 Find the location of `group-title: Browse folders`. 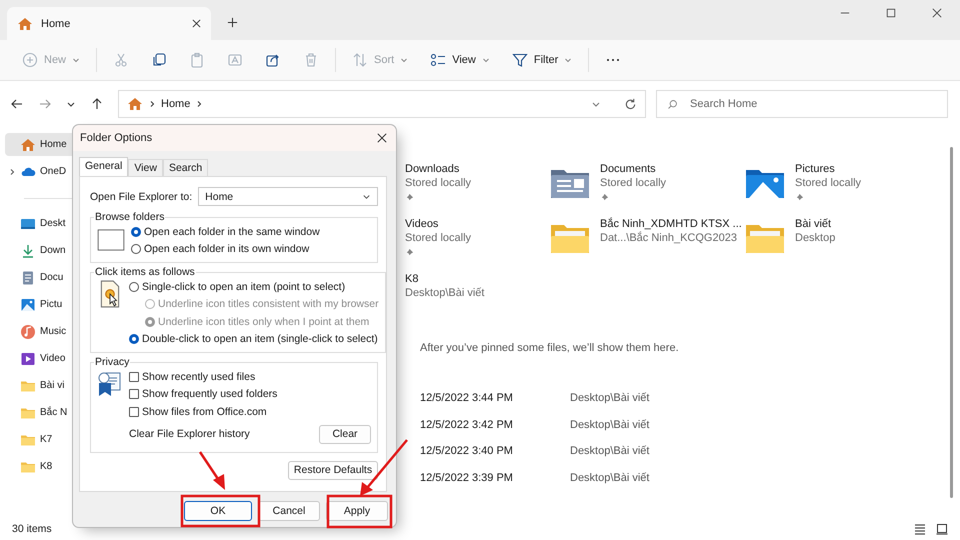

group-title: Browse folders is located at coordinates (130, 217).